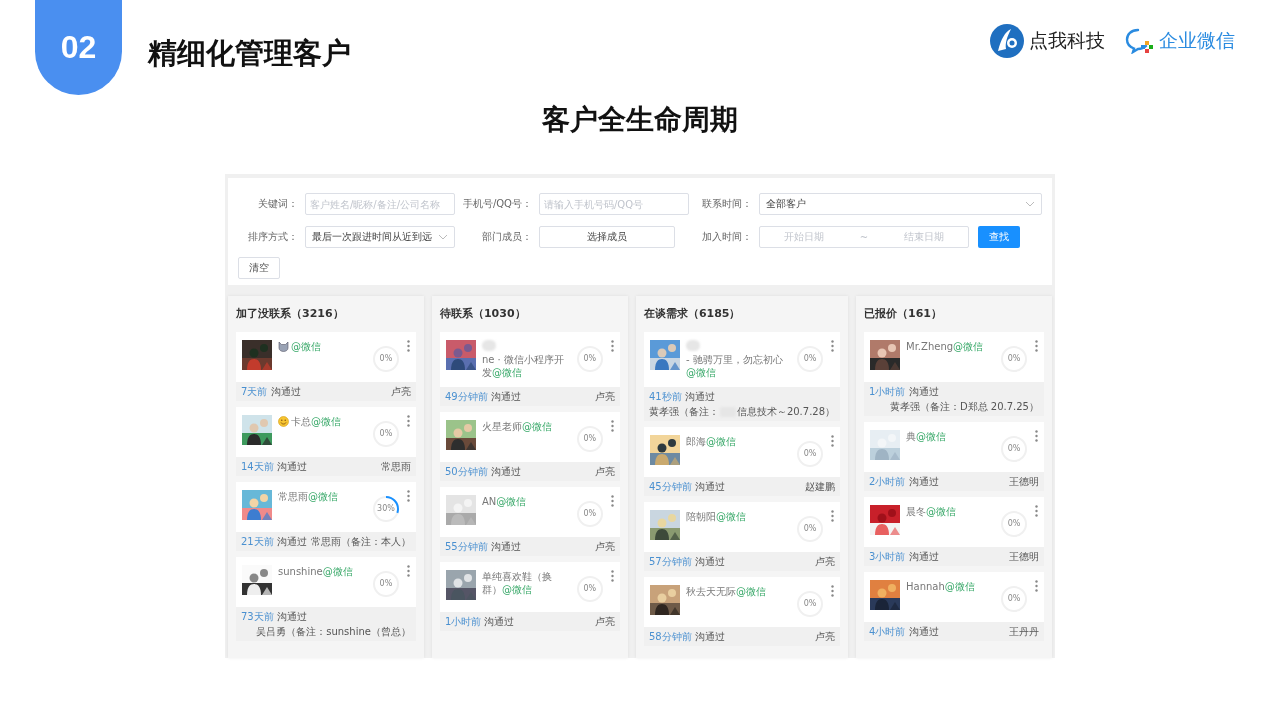 This screenshot has width=1280, height=720. Describe the element at coordinates (290, 314) in the screenshot. I see `column-title: 加了没联系（3216）` at that location.